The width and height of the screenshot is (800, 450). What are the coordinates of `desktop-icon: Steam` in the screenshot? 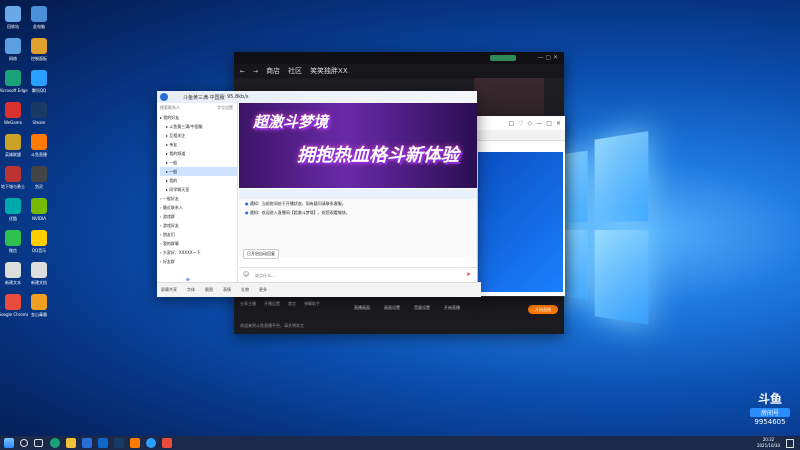 It's located at (39, 115).